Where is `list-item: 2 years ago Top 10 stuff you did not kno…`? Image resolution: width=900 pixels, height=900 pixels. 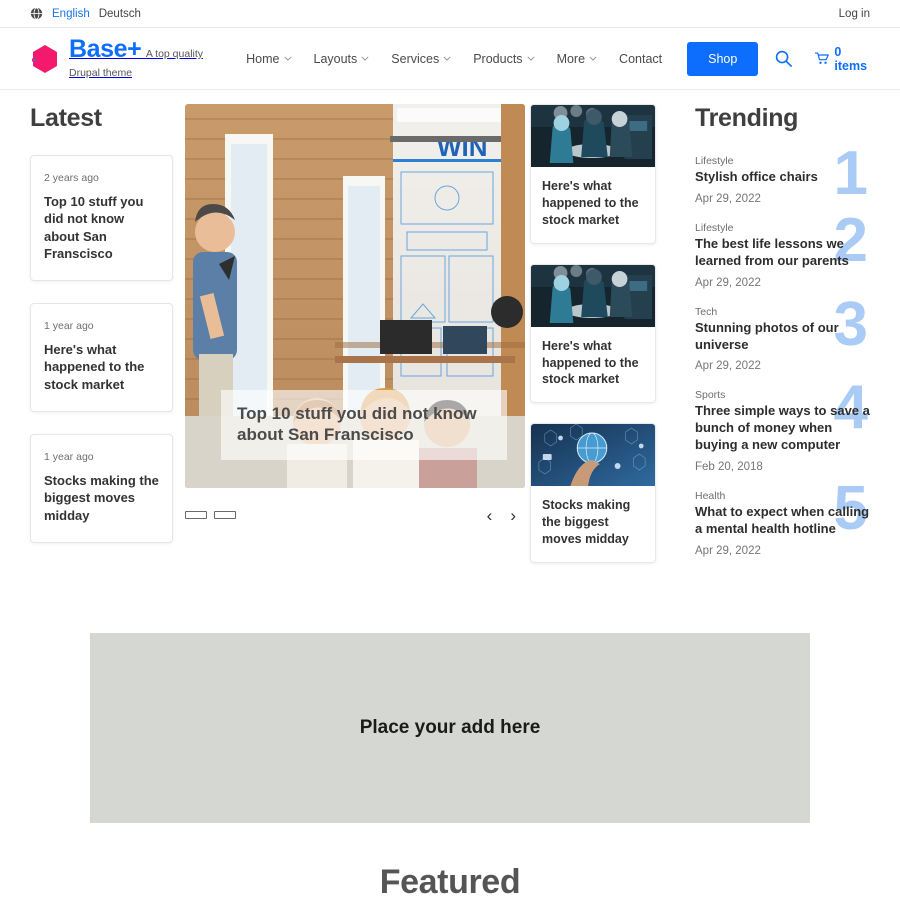 list-item: 2 years ago Top 10 stuff you did not kno… is located at coordinates (101, 218).